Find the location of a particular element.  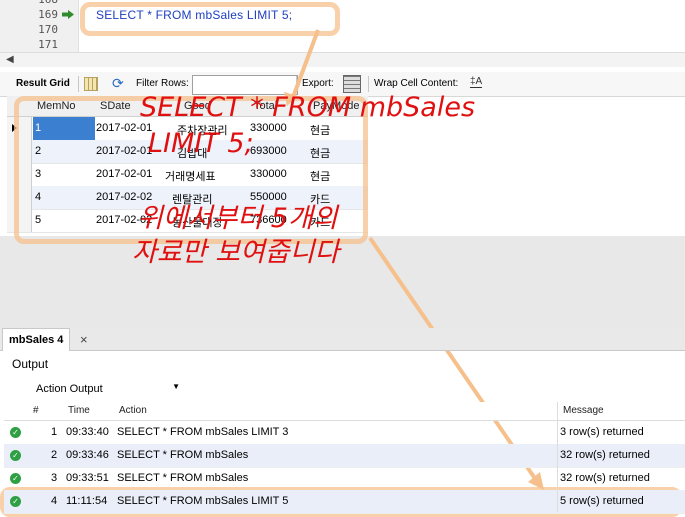

annotation-text-query: SELECT * FROM mbSales is located at coordinates (308, 107).